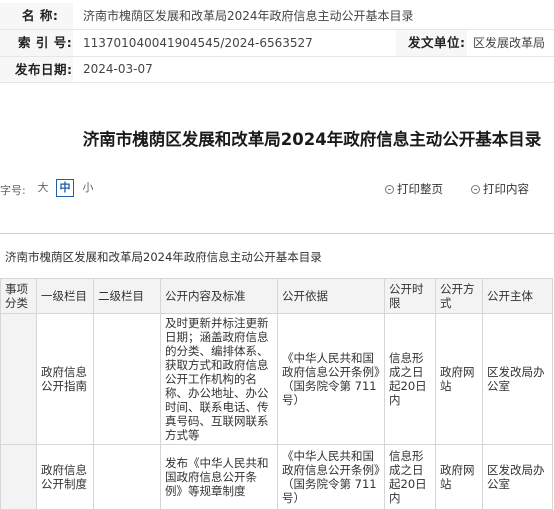 This screenshot has height=510, width=554. I want to click on cell-level1: 政府信息公开指南, so click(65, 379).